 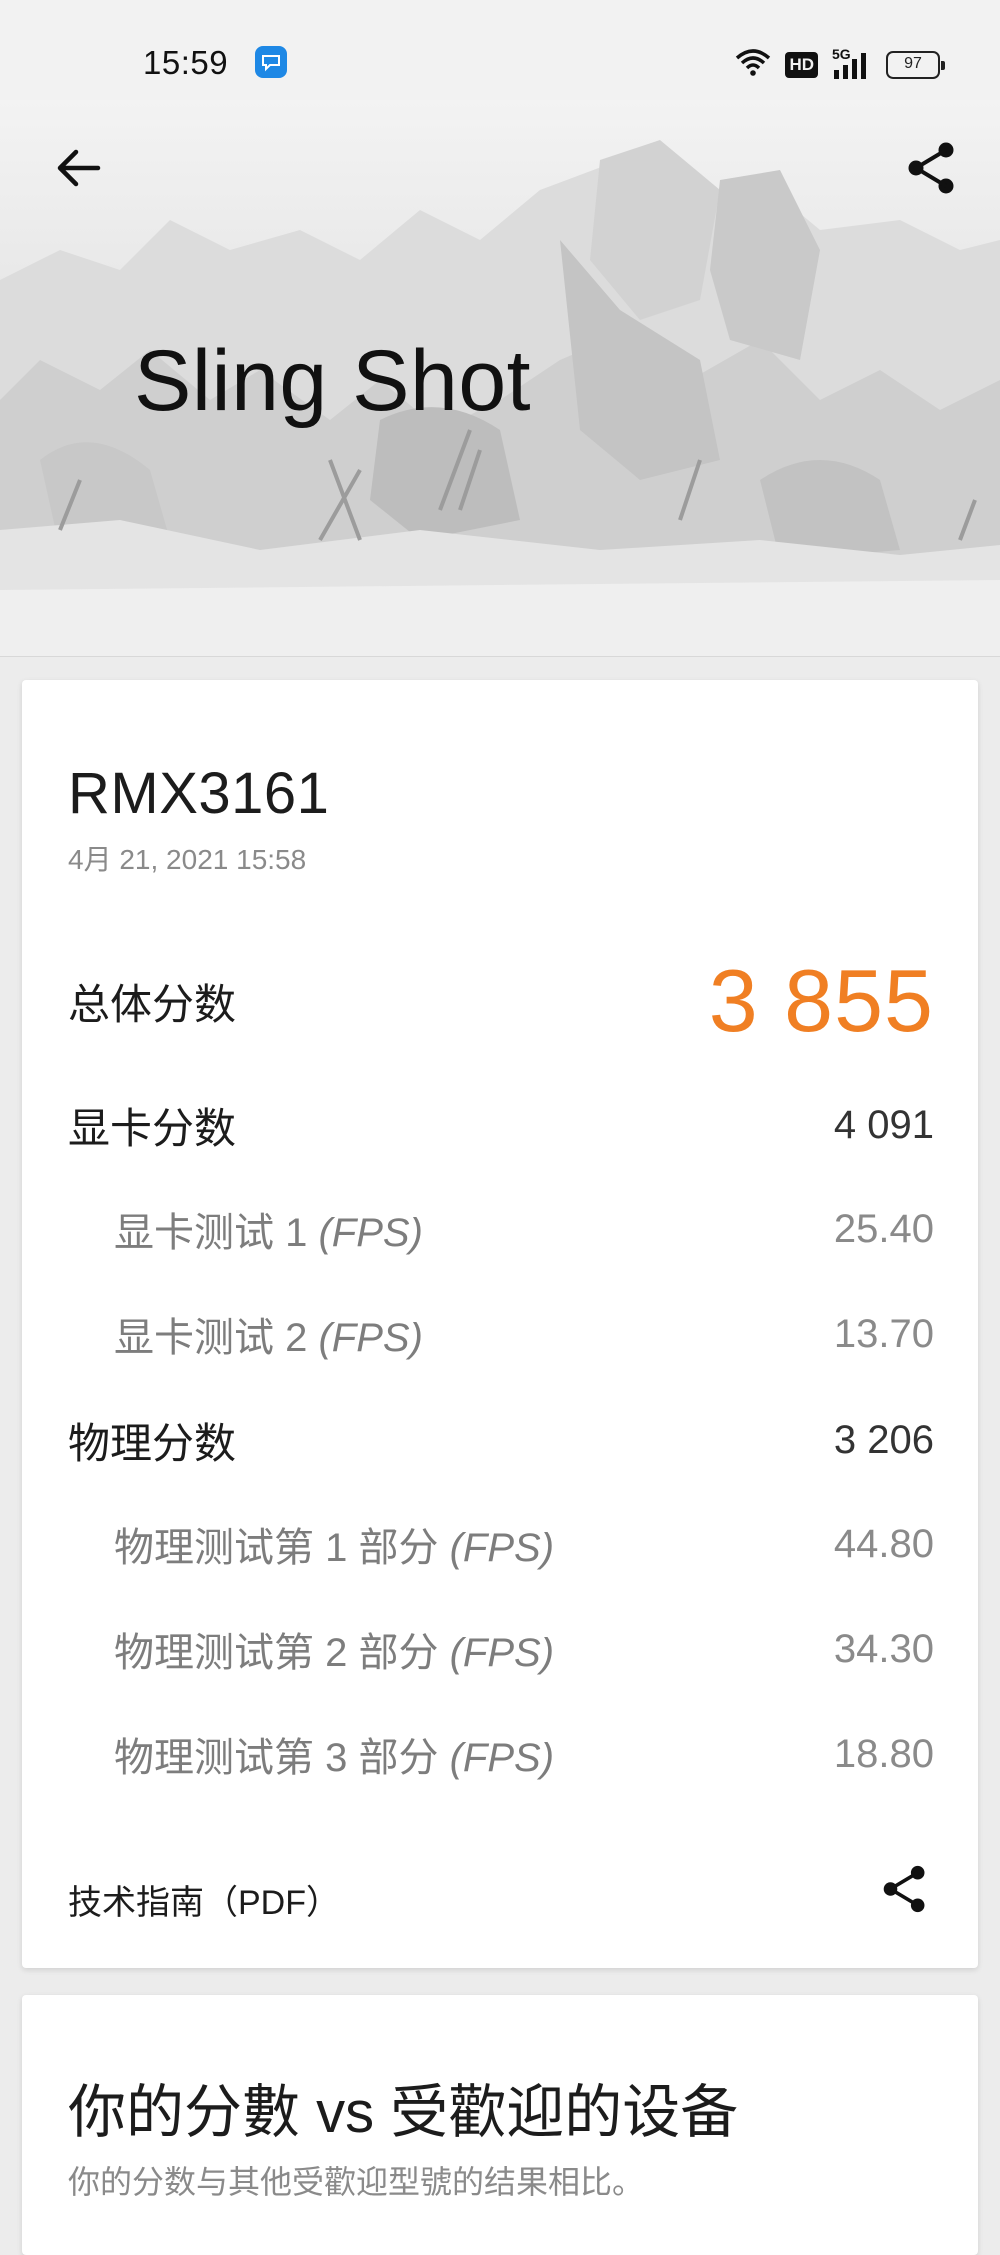 I want to click on back-arrow-icon, so click(x=79, y=168).